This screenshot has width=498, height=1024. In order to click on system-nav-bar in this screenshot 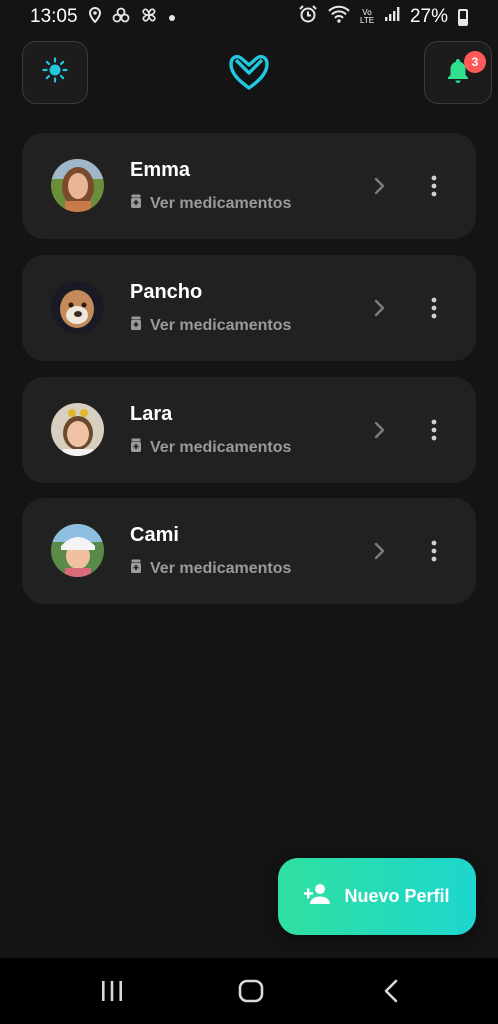, I will do `click(249, 991)`.